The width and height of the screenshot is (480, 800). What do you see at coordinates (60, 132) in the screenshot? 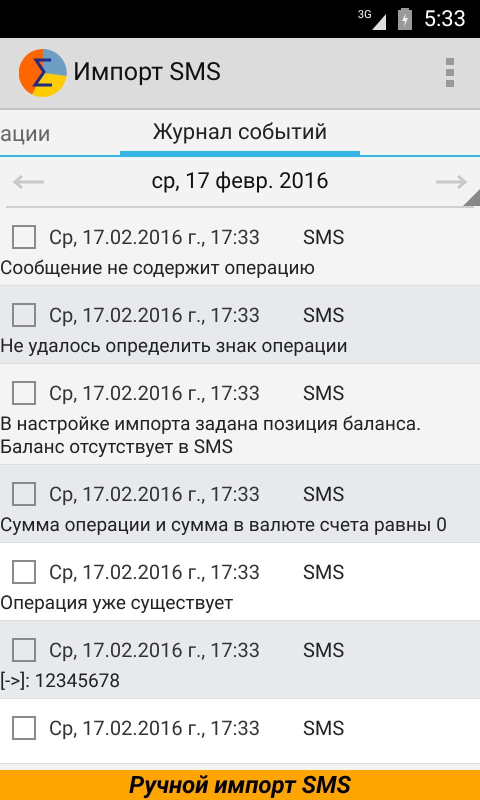
I see `tab: ации` at bounding box center [60, 132].